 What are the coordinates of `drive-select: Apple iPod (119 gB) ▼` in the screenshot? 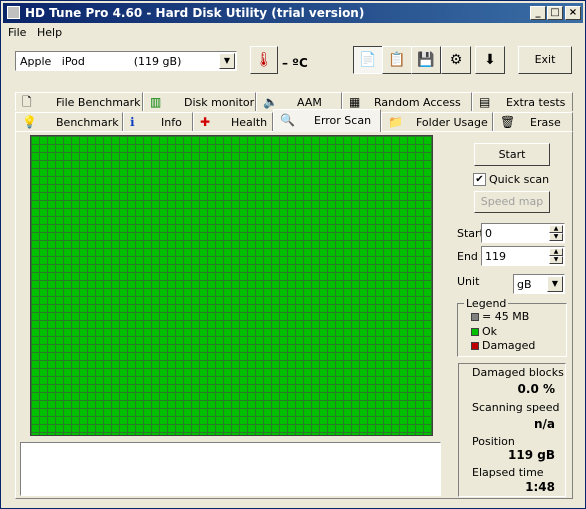 It's located at (126, 61).